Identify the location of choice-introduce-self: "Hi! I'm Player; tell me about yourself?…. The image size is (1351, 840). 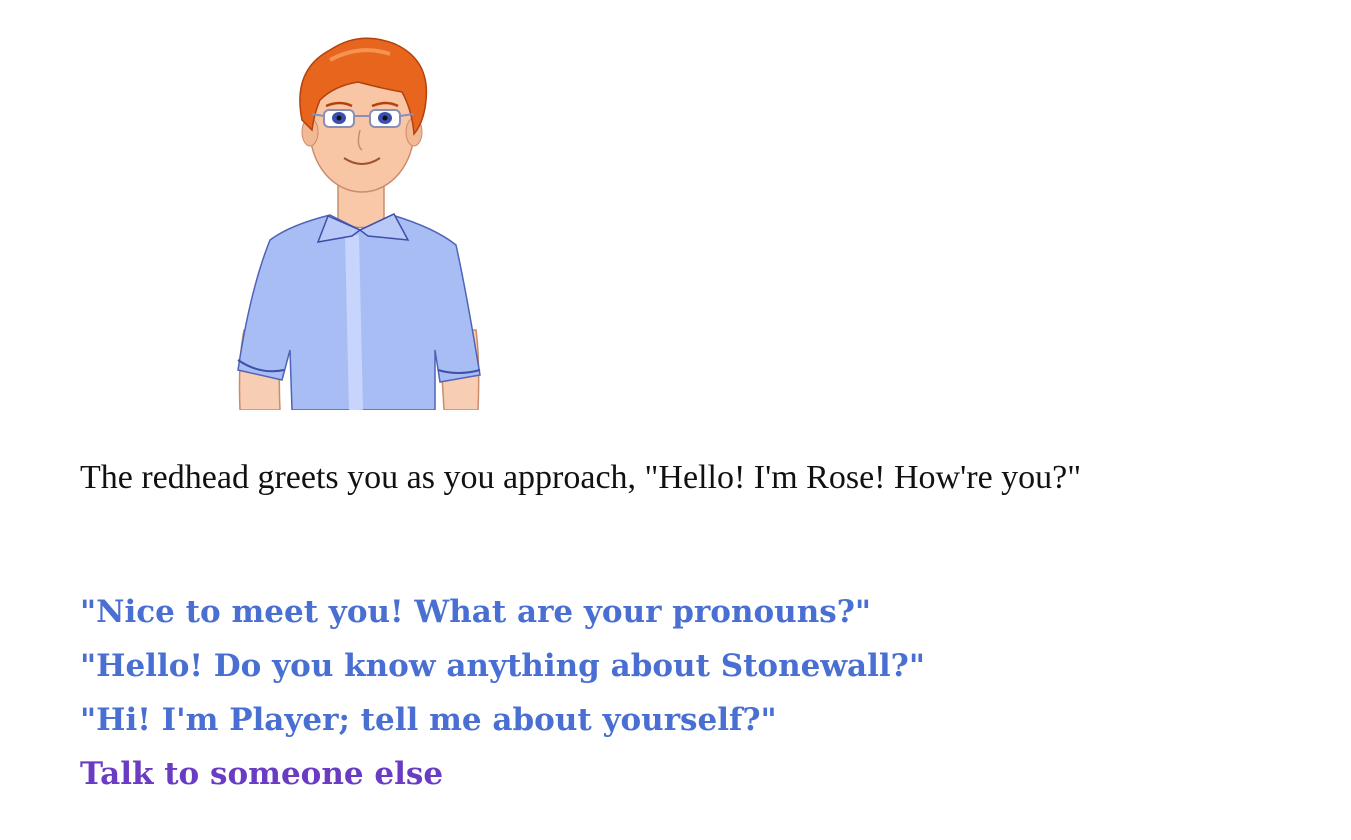
(502, 720).